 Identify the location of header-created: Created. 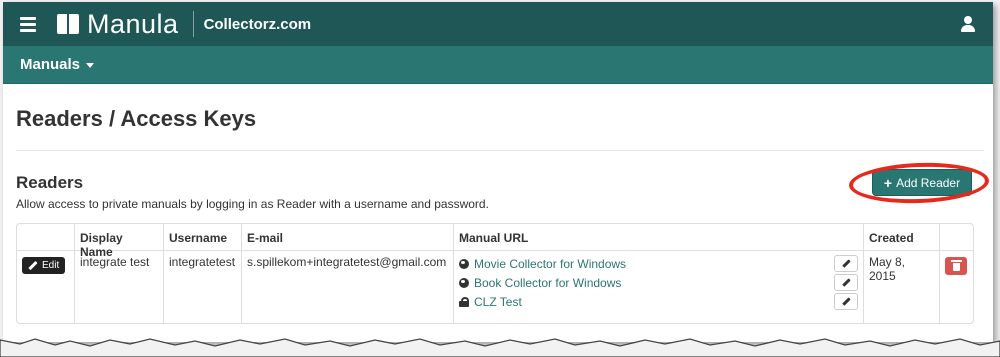
(902, 237).